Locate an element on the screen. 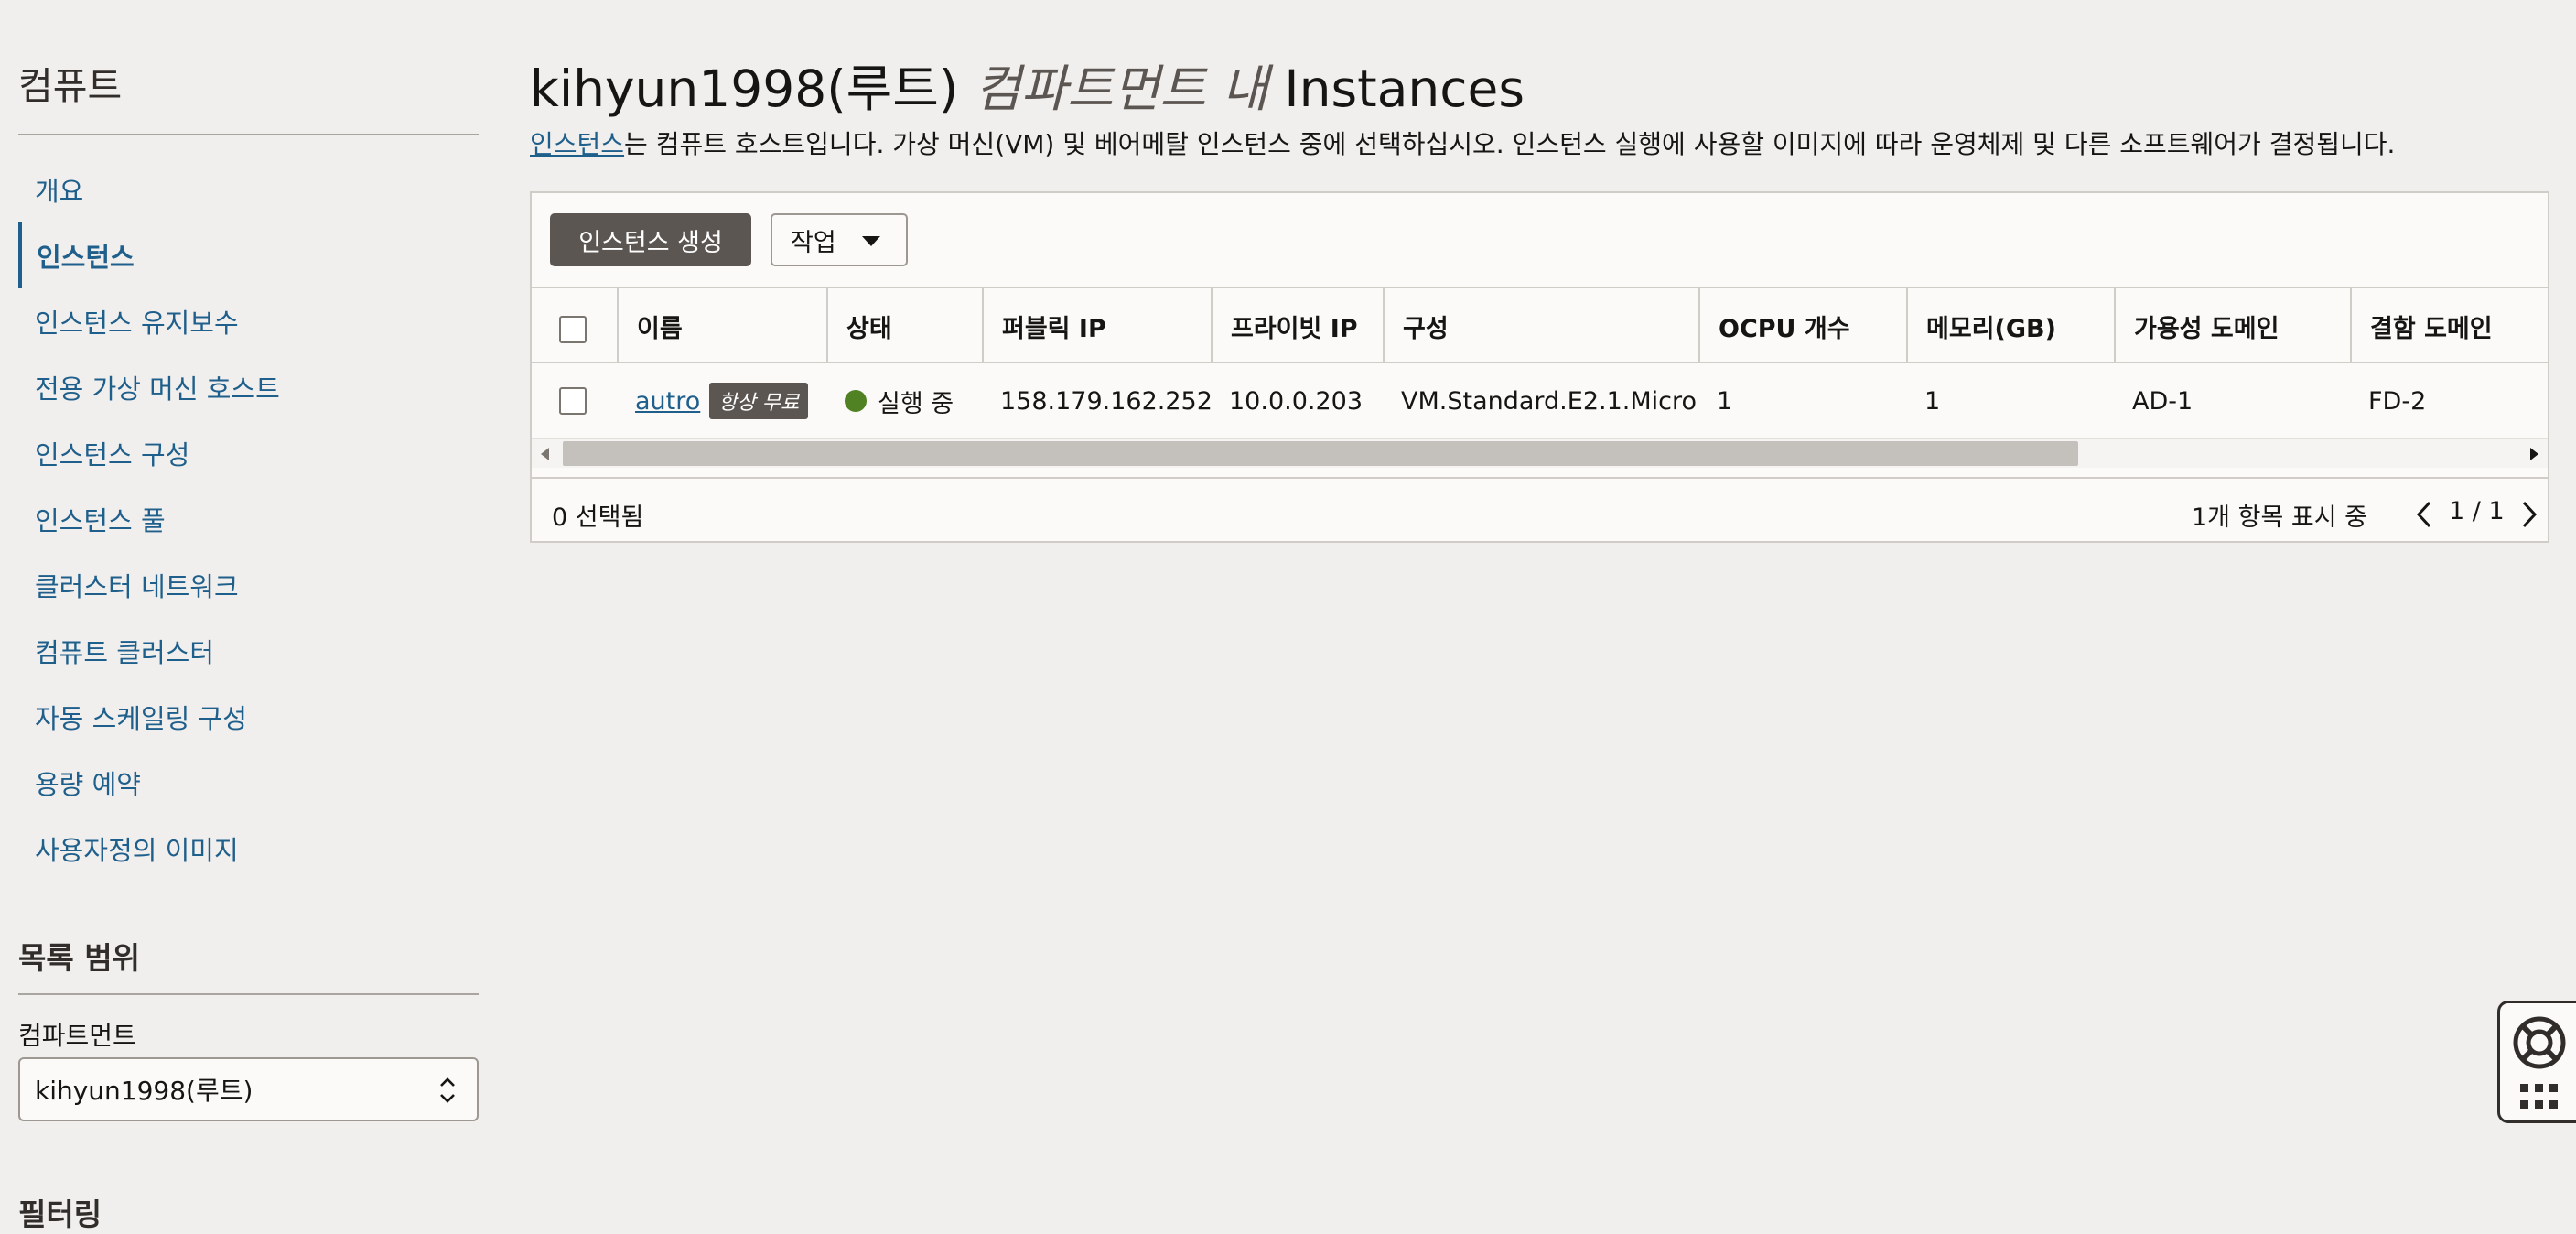 Image resolution: width=2576 pixels, height=1234 pixels. list-scope-title: 목록 범위 is located at coordinates (79, 958).